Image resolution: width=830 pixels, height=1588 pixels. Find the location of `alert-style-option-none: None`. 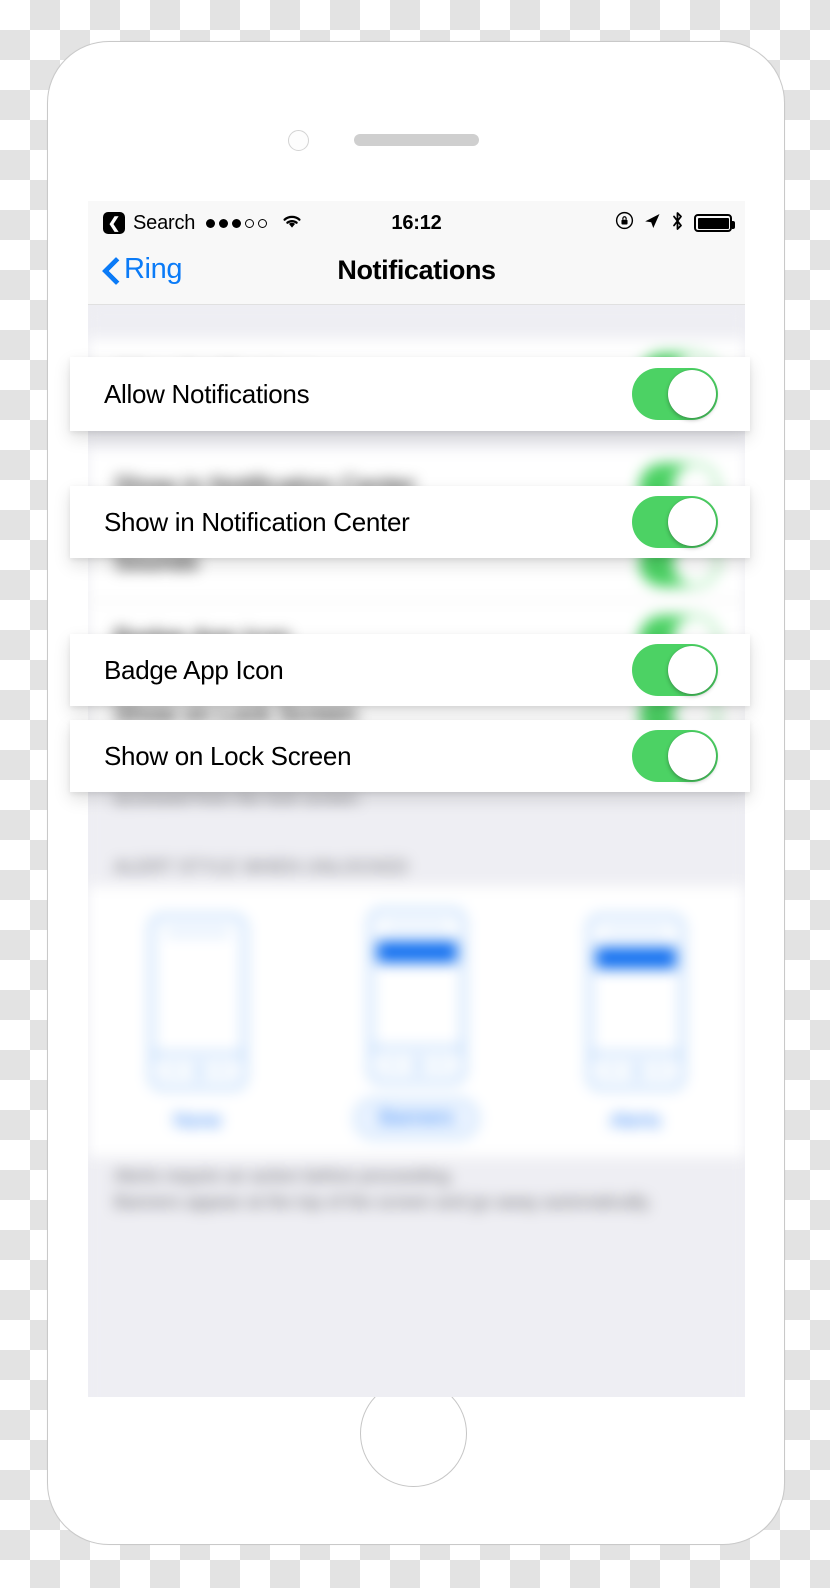

alert-style-option-none: None is located at coordinates (198, 1026).